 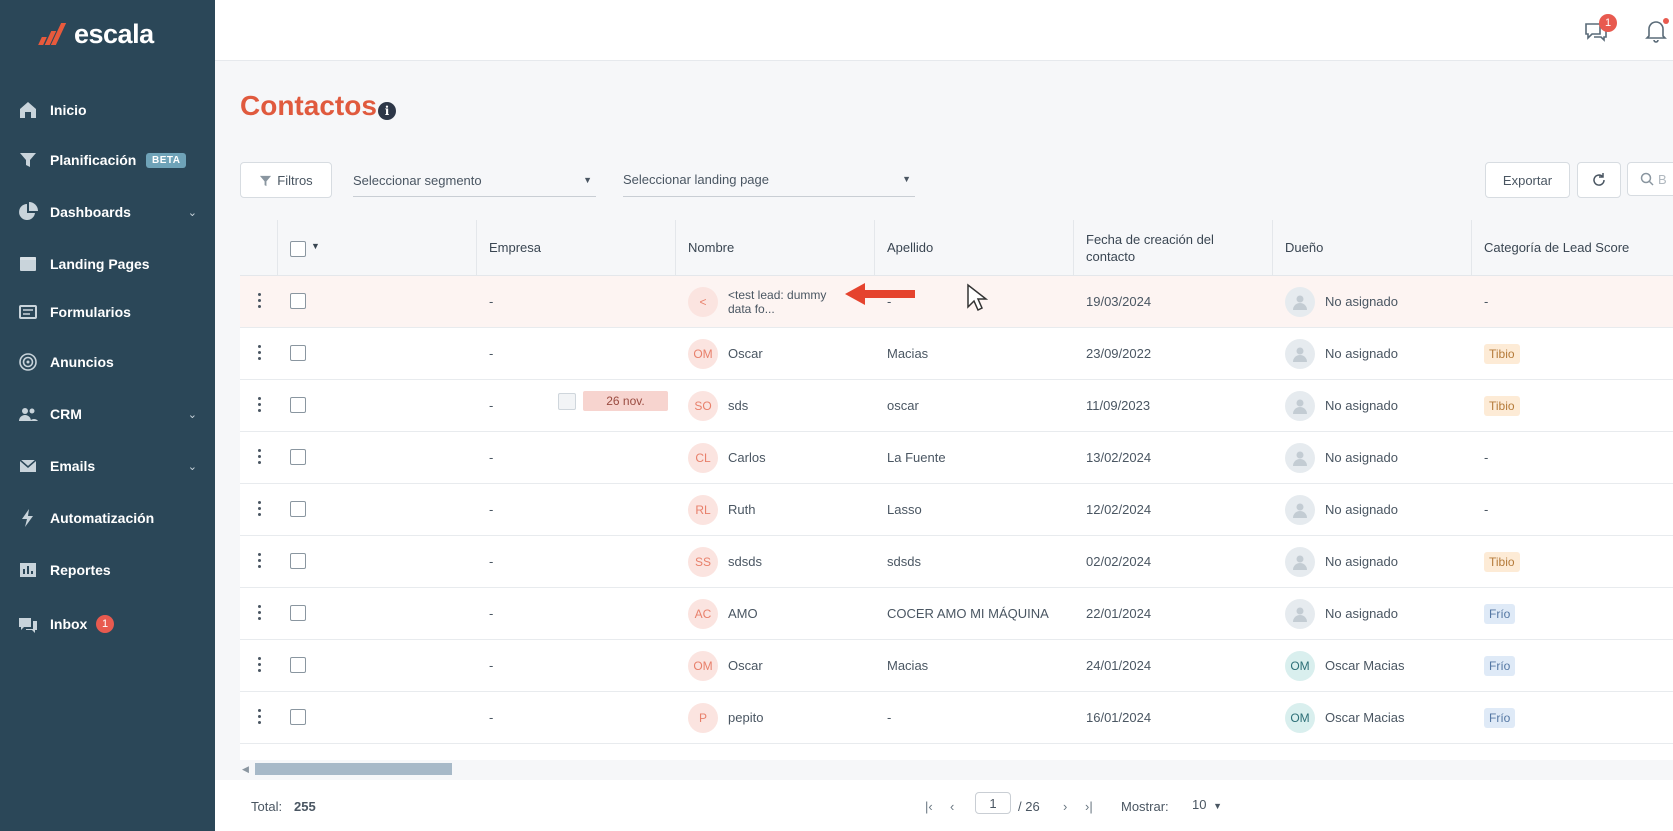 I want to click on column-apellido: Apellido, so click(x=973, y=247).